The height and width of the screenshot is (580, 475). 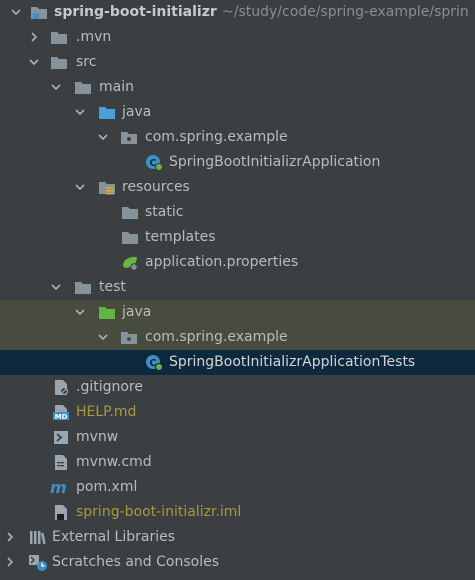 I want to click on tree-row-gitignore: .gitignore, so click(x=237, y=387).